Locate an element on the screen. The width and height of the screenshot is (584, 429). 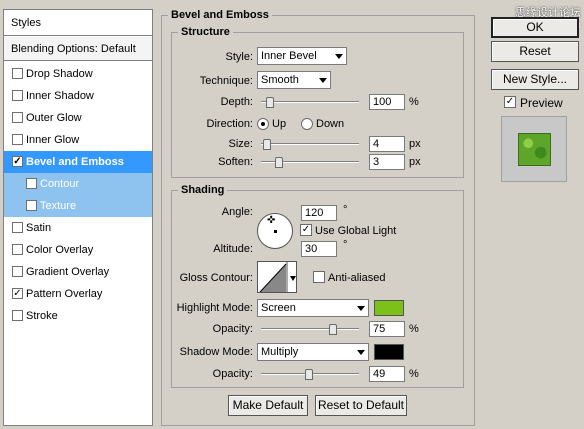
reset-to-default-button: Reset to Default is located at coordinates (361, 405).